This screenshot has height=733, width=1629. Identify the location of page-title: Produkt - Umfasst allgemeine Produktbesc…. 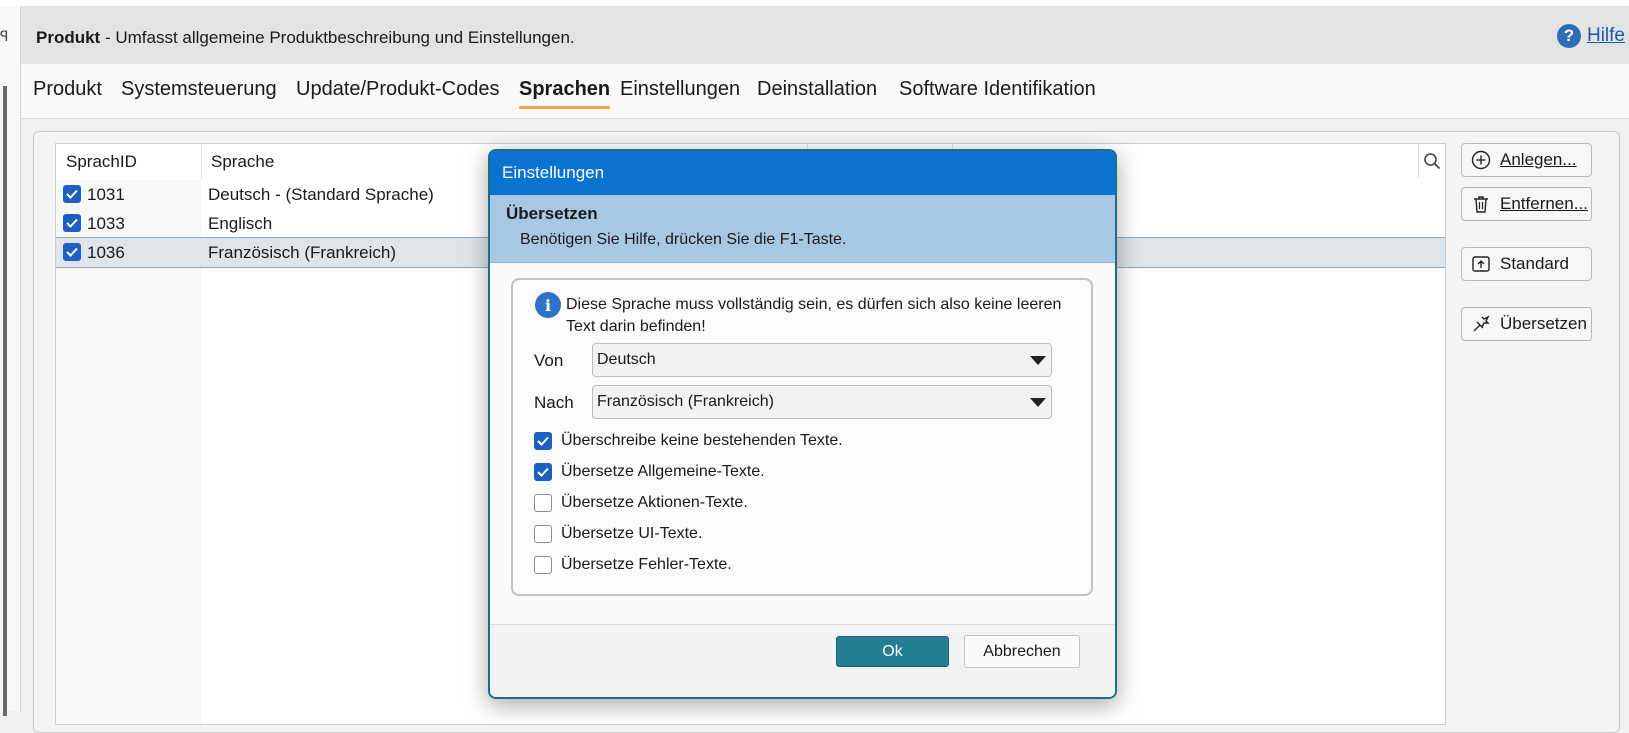
(305, 38).